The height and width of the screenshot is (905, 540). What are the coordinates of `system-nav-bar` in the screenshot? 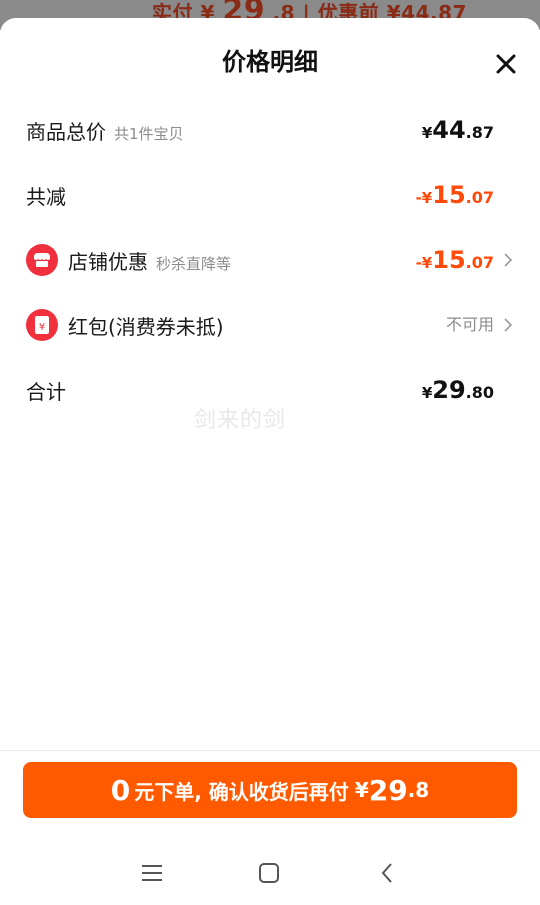 It's located at (270, 872).